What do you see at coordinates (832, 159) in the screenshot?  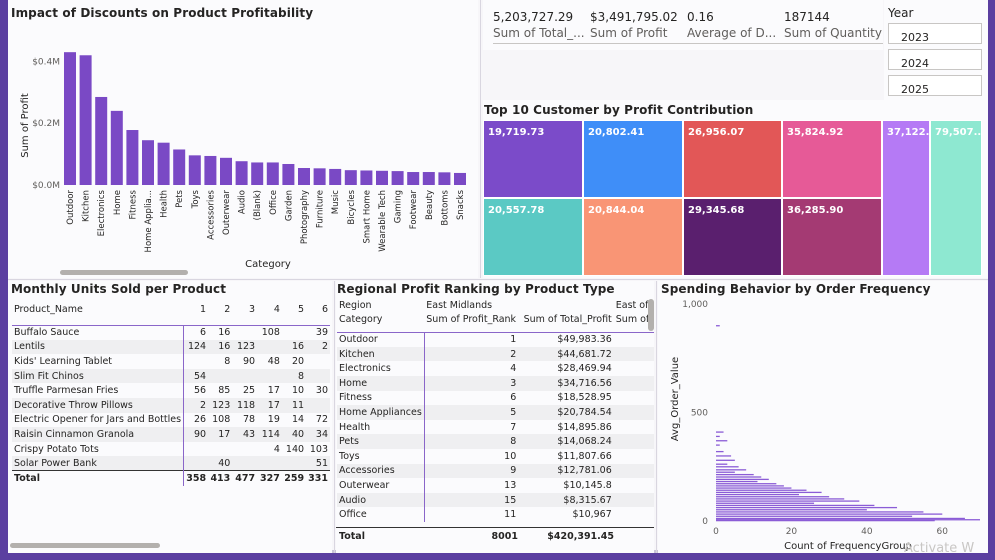 I see `treemap-cell: 35,824.92` at bounding box center [832, 159].